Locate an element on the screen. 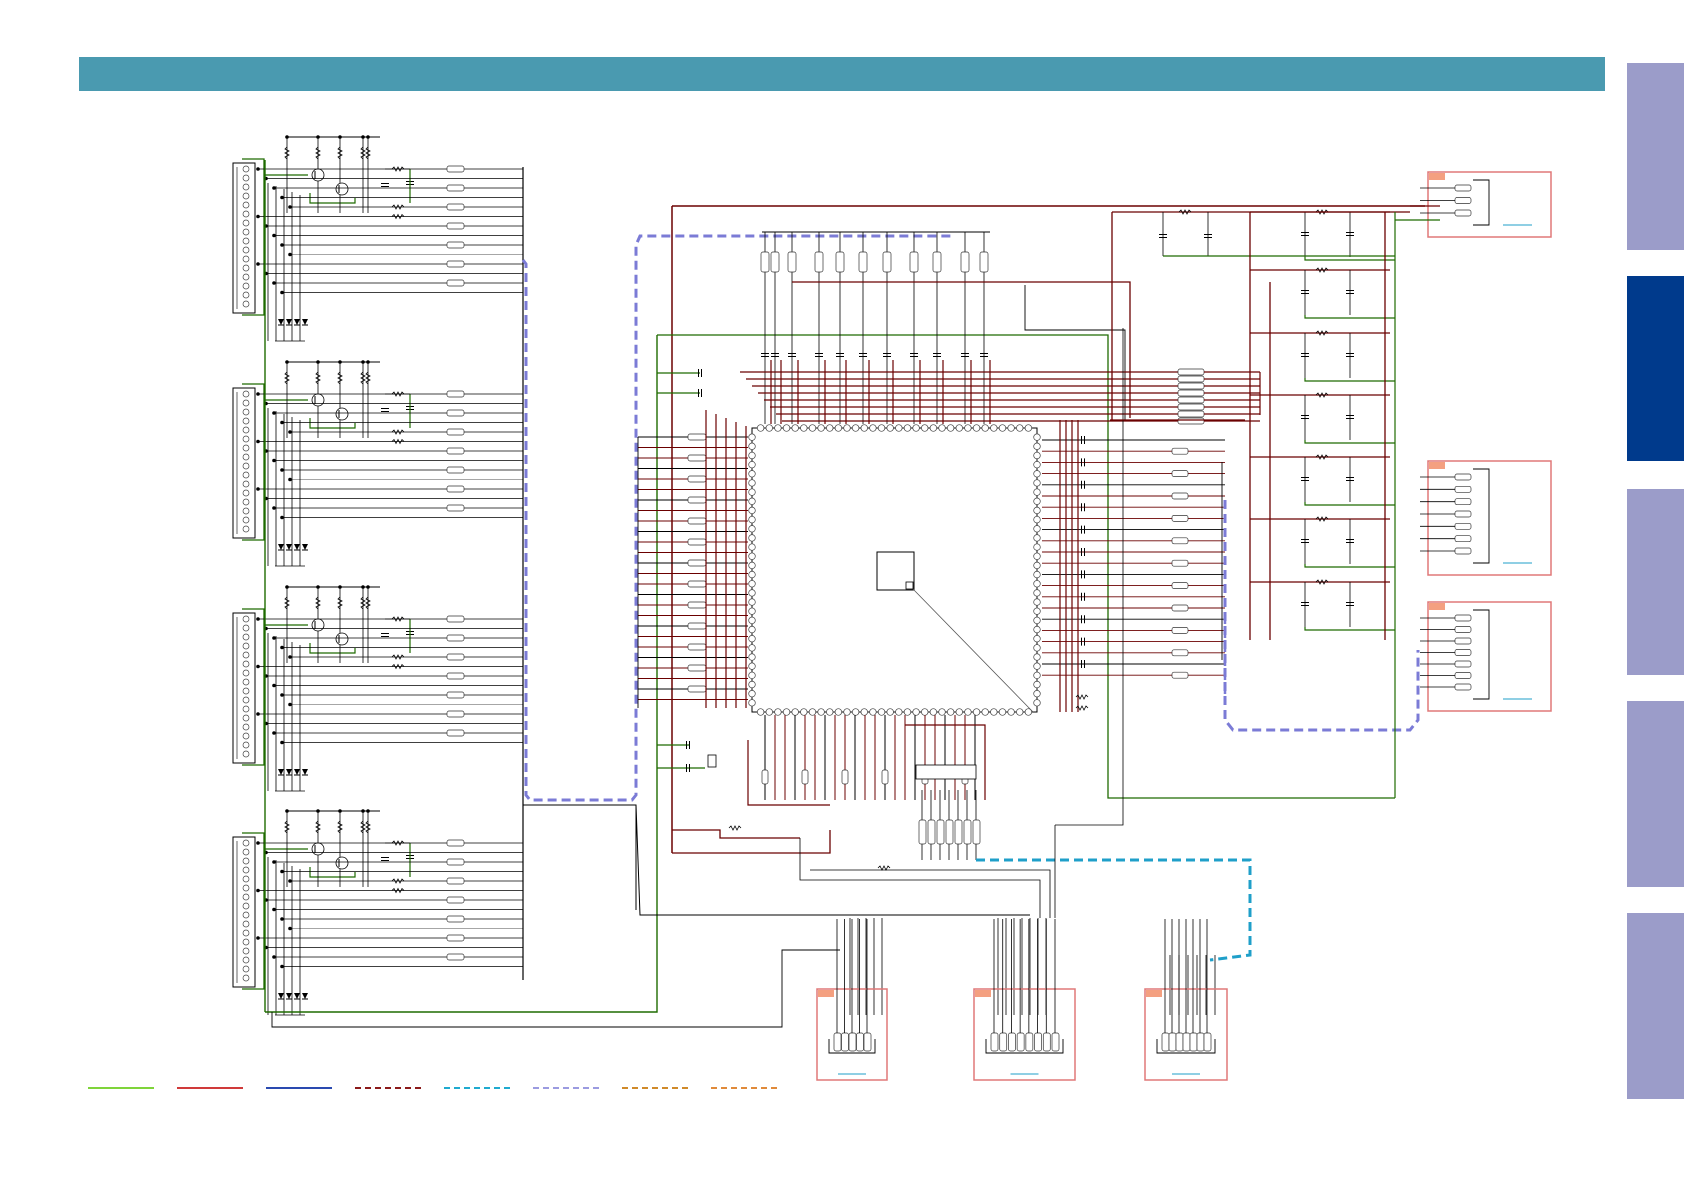  ground-wire is located at coordinates (332, 648).